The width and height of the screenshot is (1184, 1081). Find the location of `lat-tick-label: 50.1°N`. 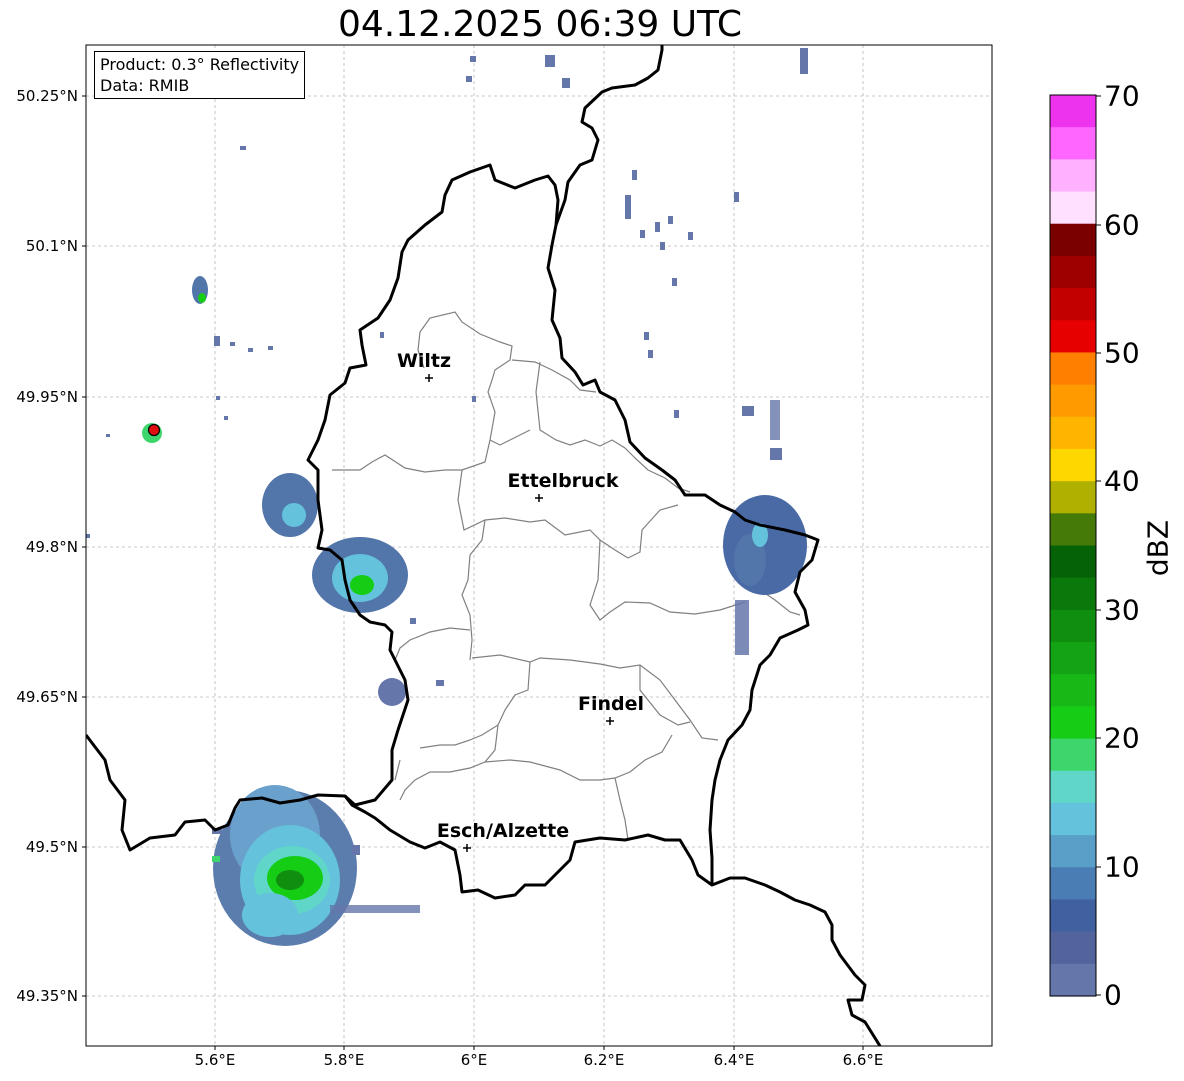

lat-tick-label: 50.1°N is located at coordinates (51, 246).